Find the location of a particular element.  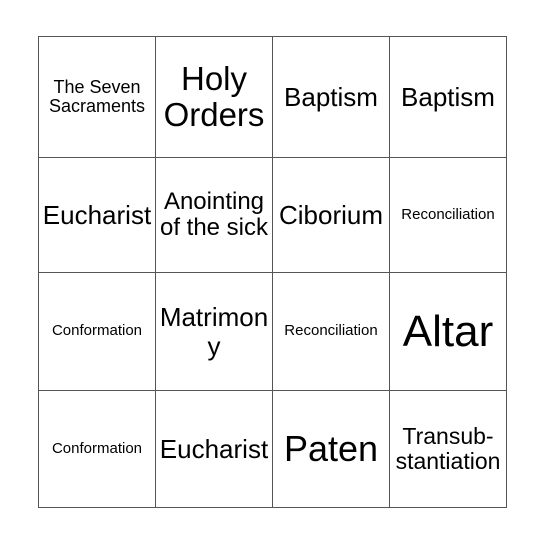

bingo-cell-r1c3: Reconciliation is located at coordinates (448, 215).